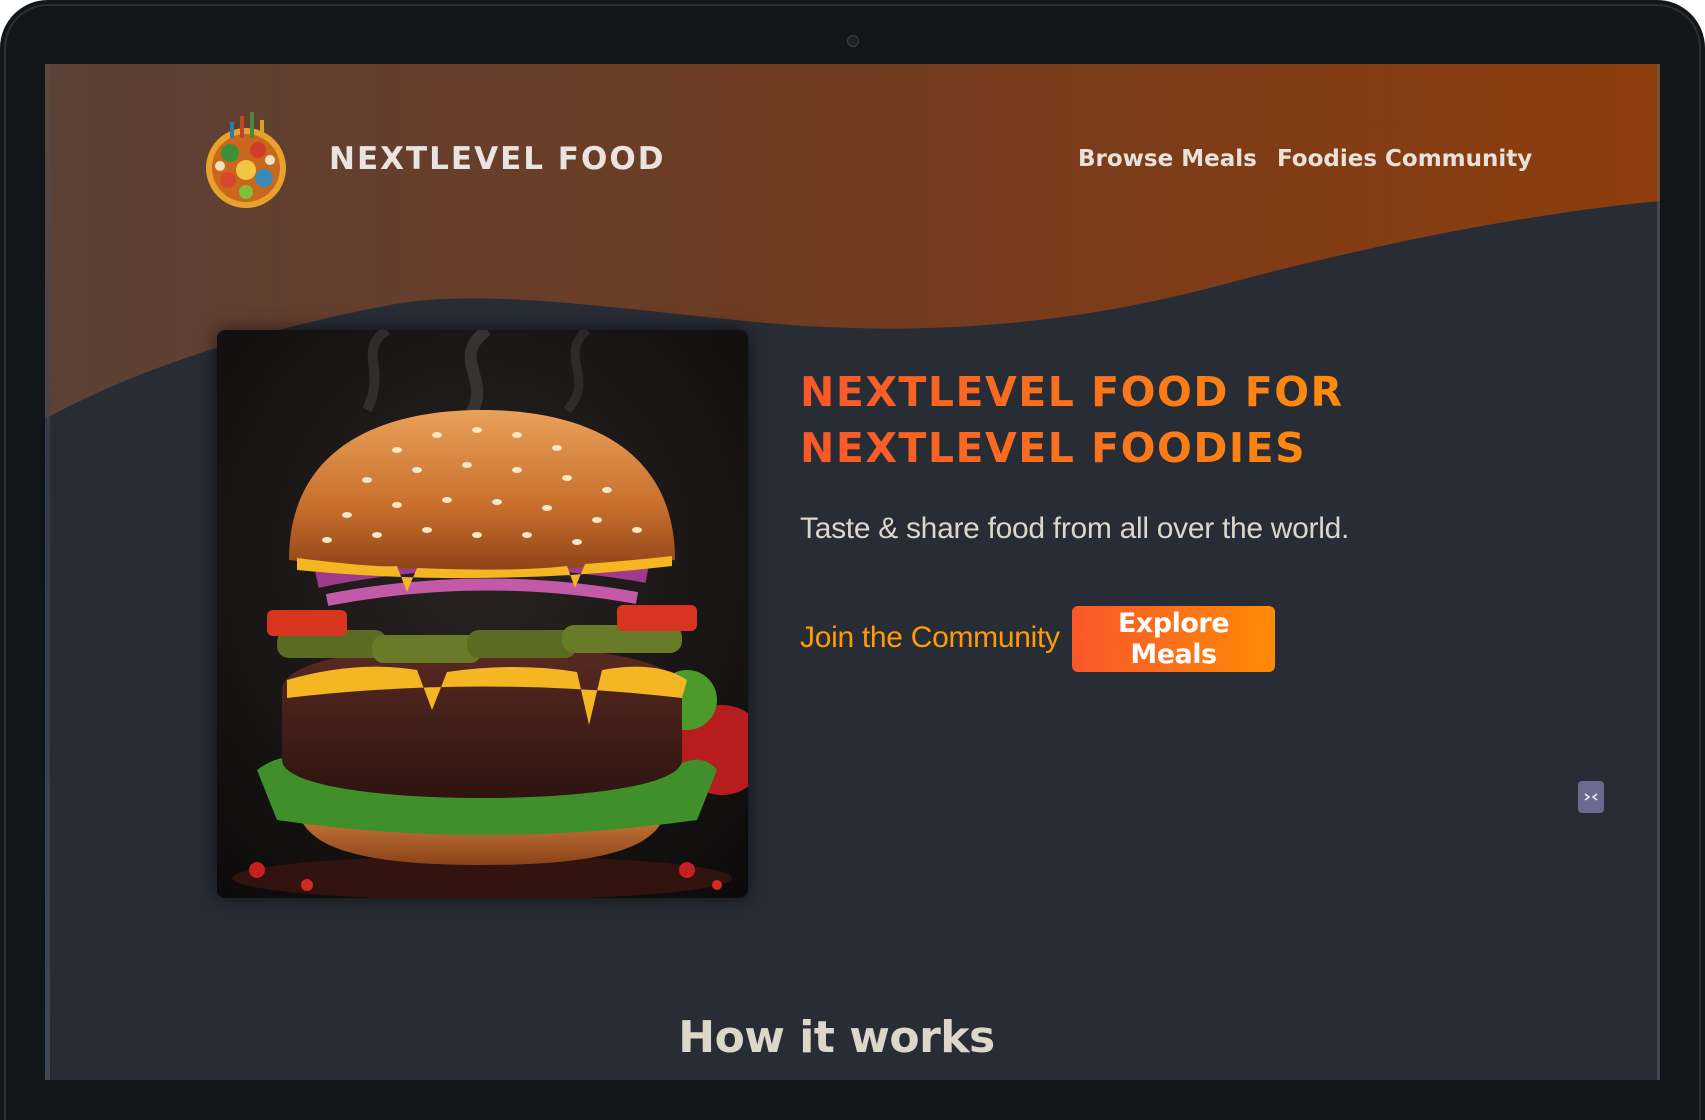  I want to click on brand-name: NEXTLEVEL FOOD, so click(497, 159).